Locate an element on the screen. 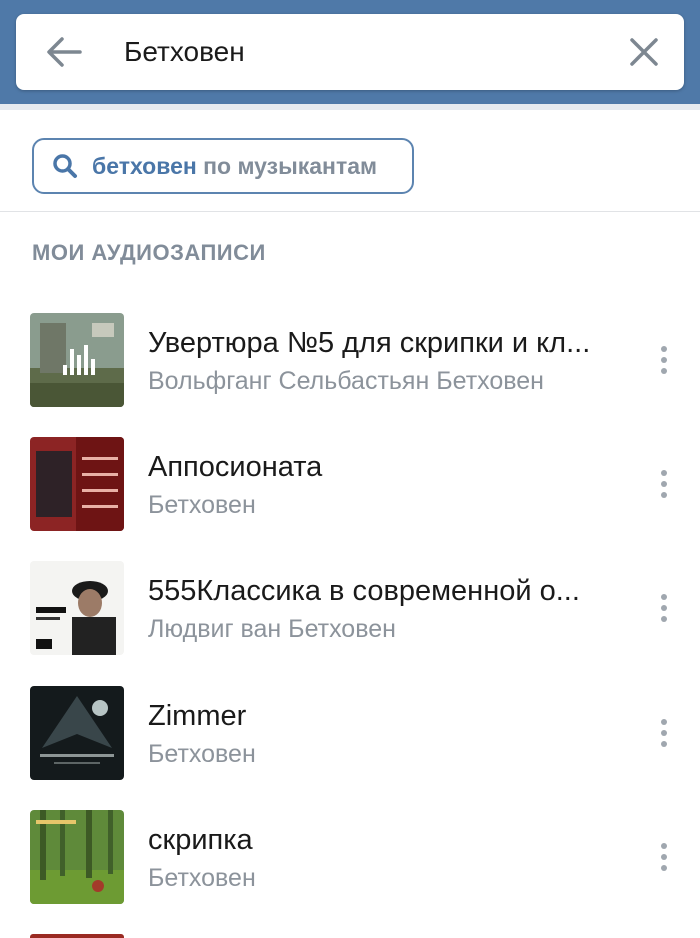 The width and height of the screenshot is (700, 938). track-title: Аппосионата is located at coordinates (235, 467).